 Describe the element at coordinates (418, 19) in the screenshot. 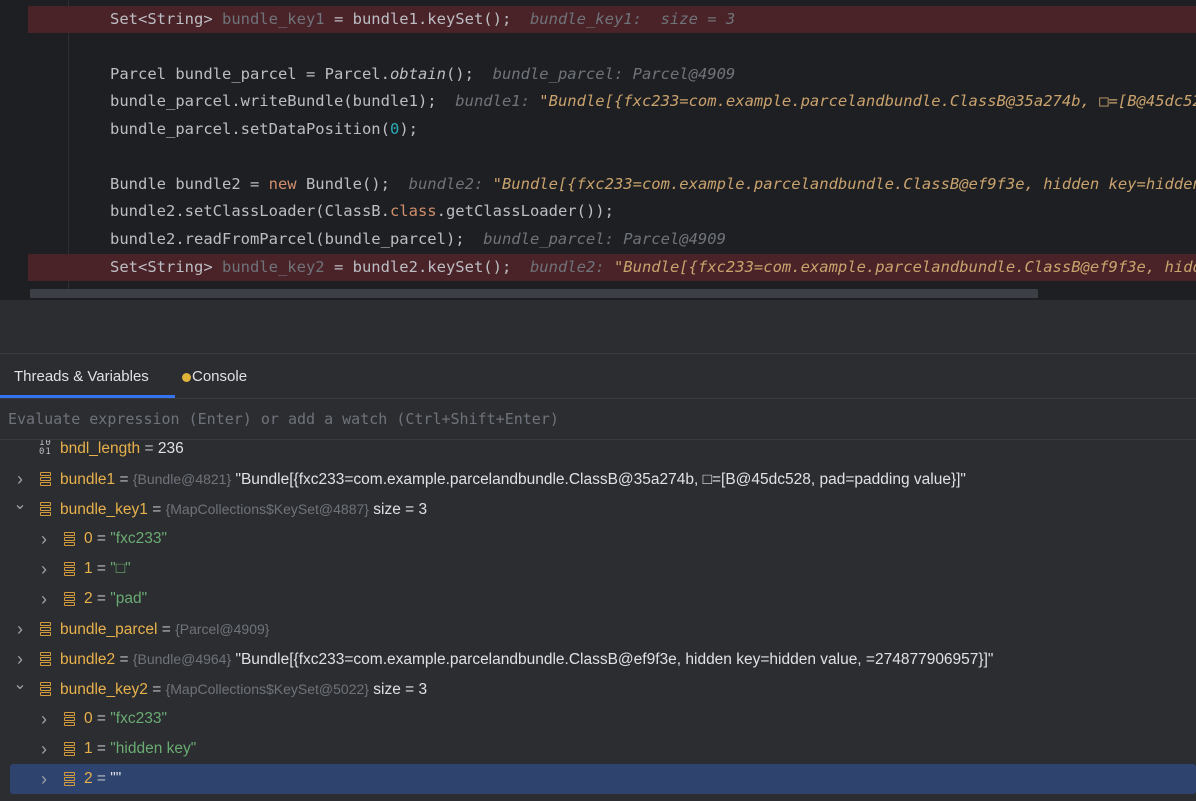

I see `code-token: = bundle1.keySet();` at that location.